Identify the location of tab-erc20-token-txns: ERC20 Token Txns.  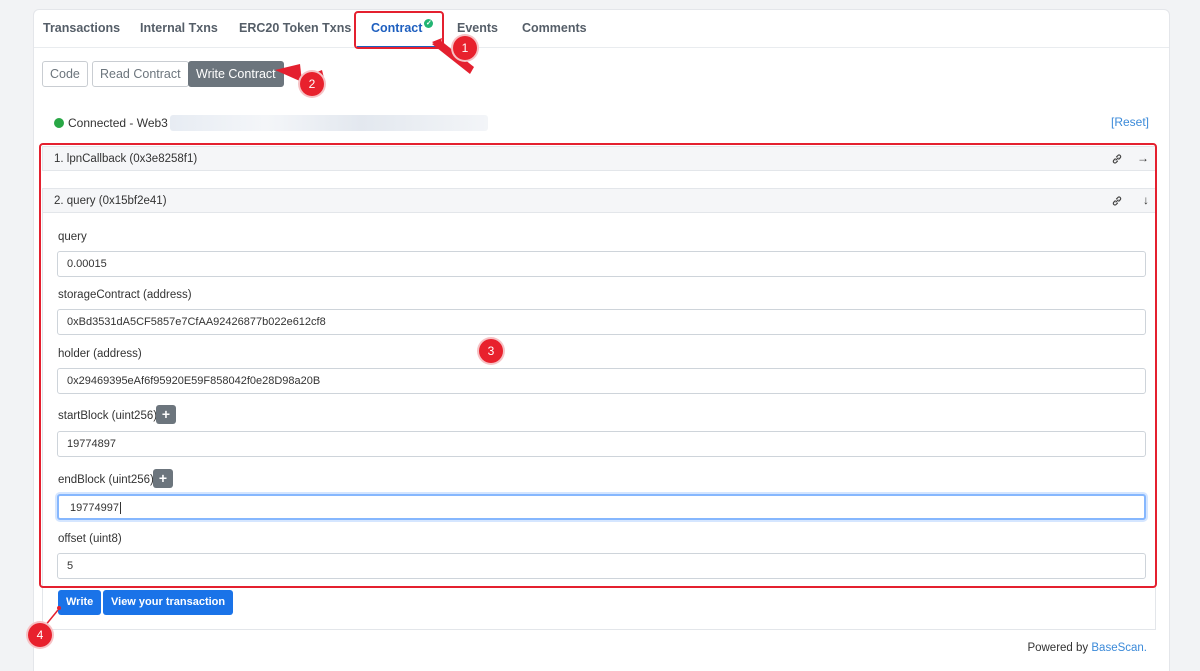
(295, 28).